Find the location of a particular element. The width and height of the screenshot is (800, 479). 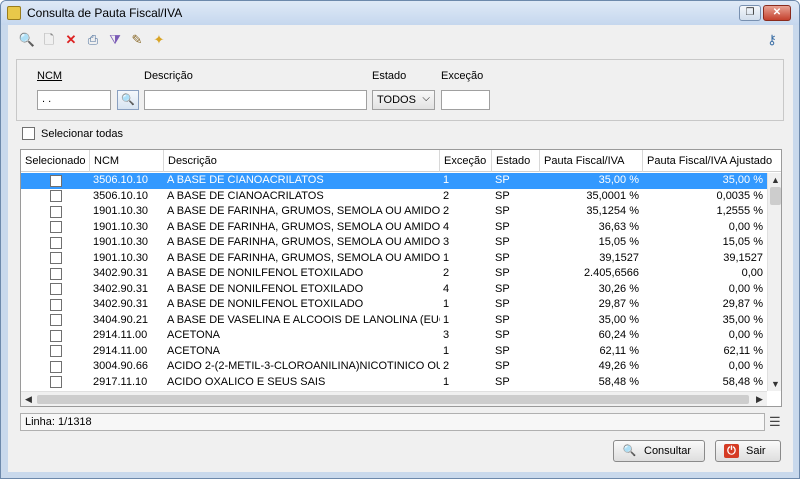

consultar-button: 🔍 Consultar is located at coordinates (659, 451).